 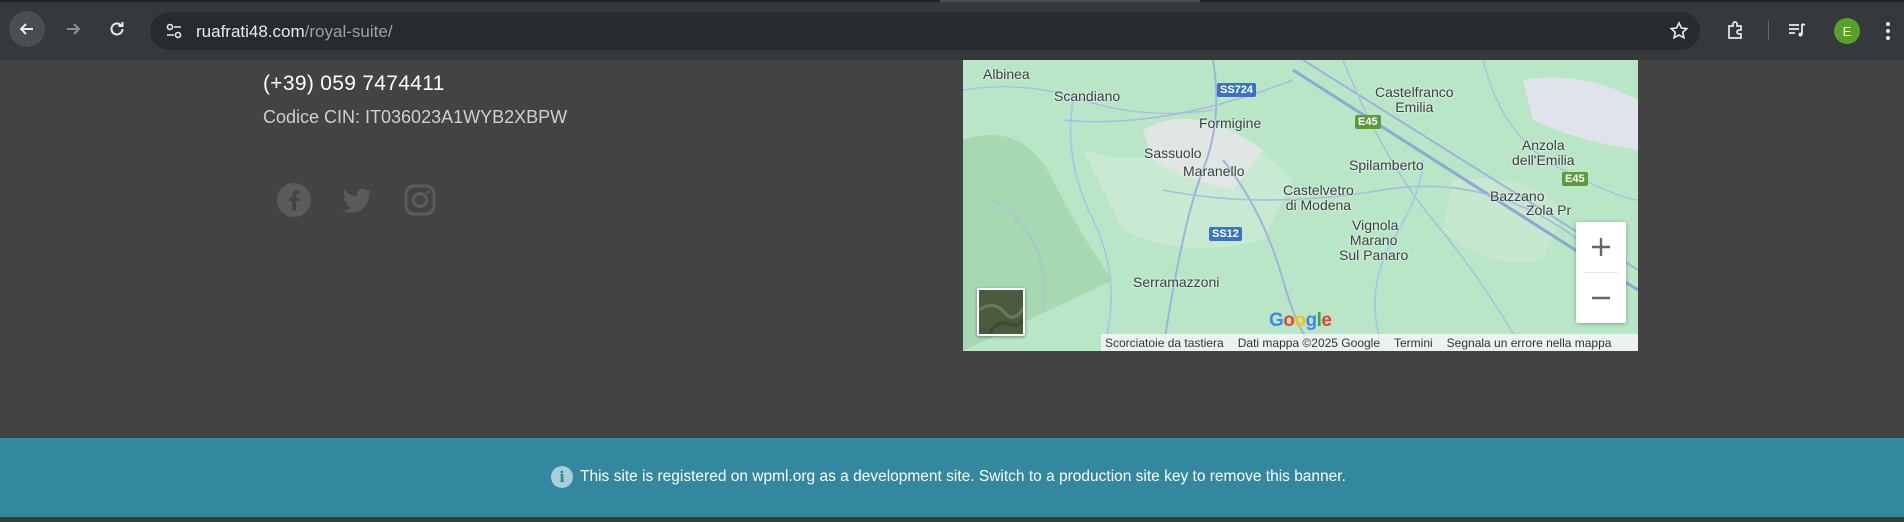 I want to click on map-label-formigine: Formigine, so click(x=1230, y=123).